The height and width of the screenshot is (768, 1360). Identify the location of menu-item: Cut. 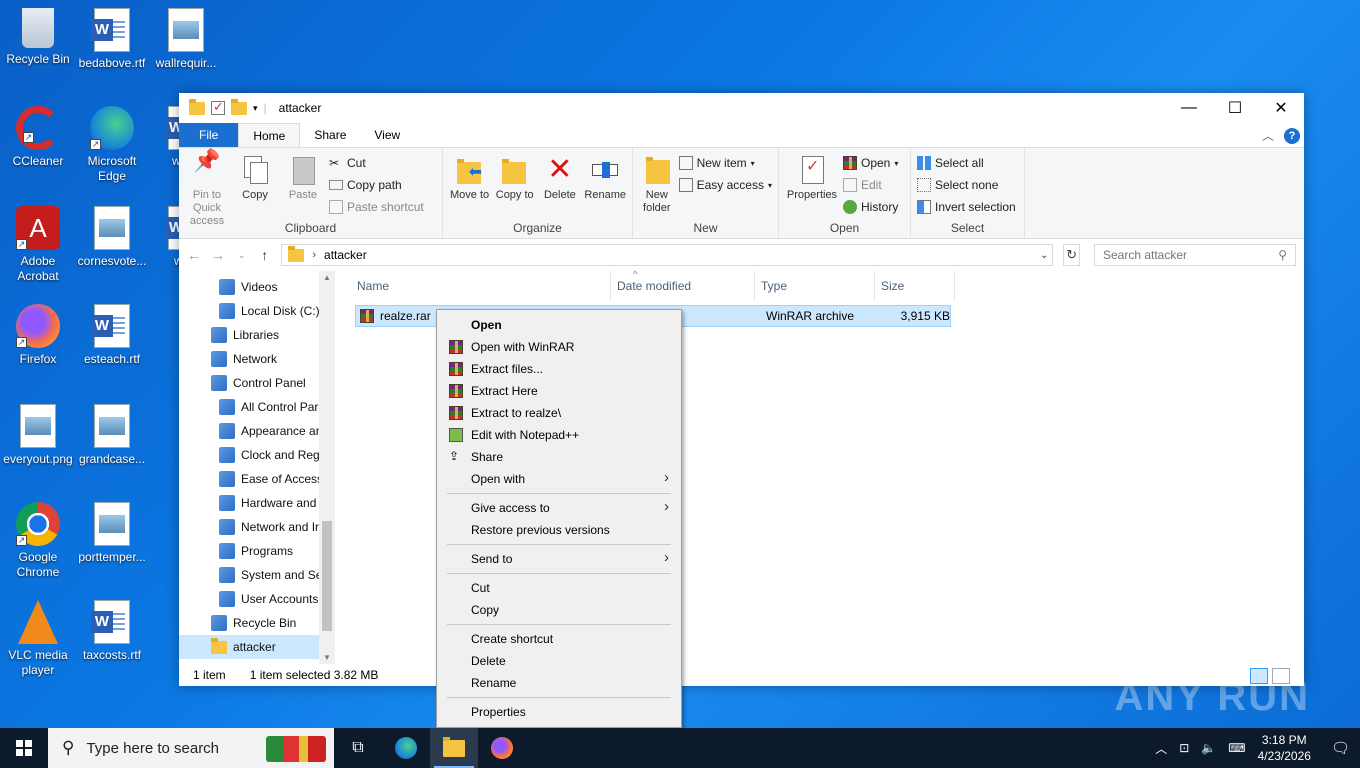
(559, 588).